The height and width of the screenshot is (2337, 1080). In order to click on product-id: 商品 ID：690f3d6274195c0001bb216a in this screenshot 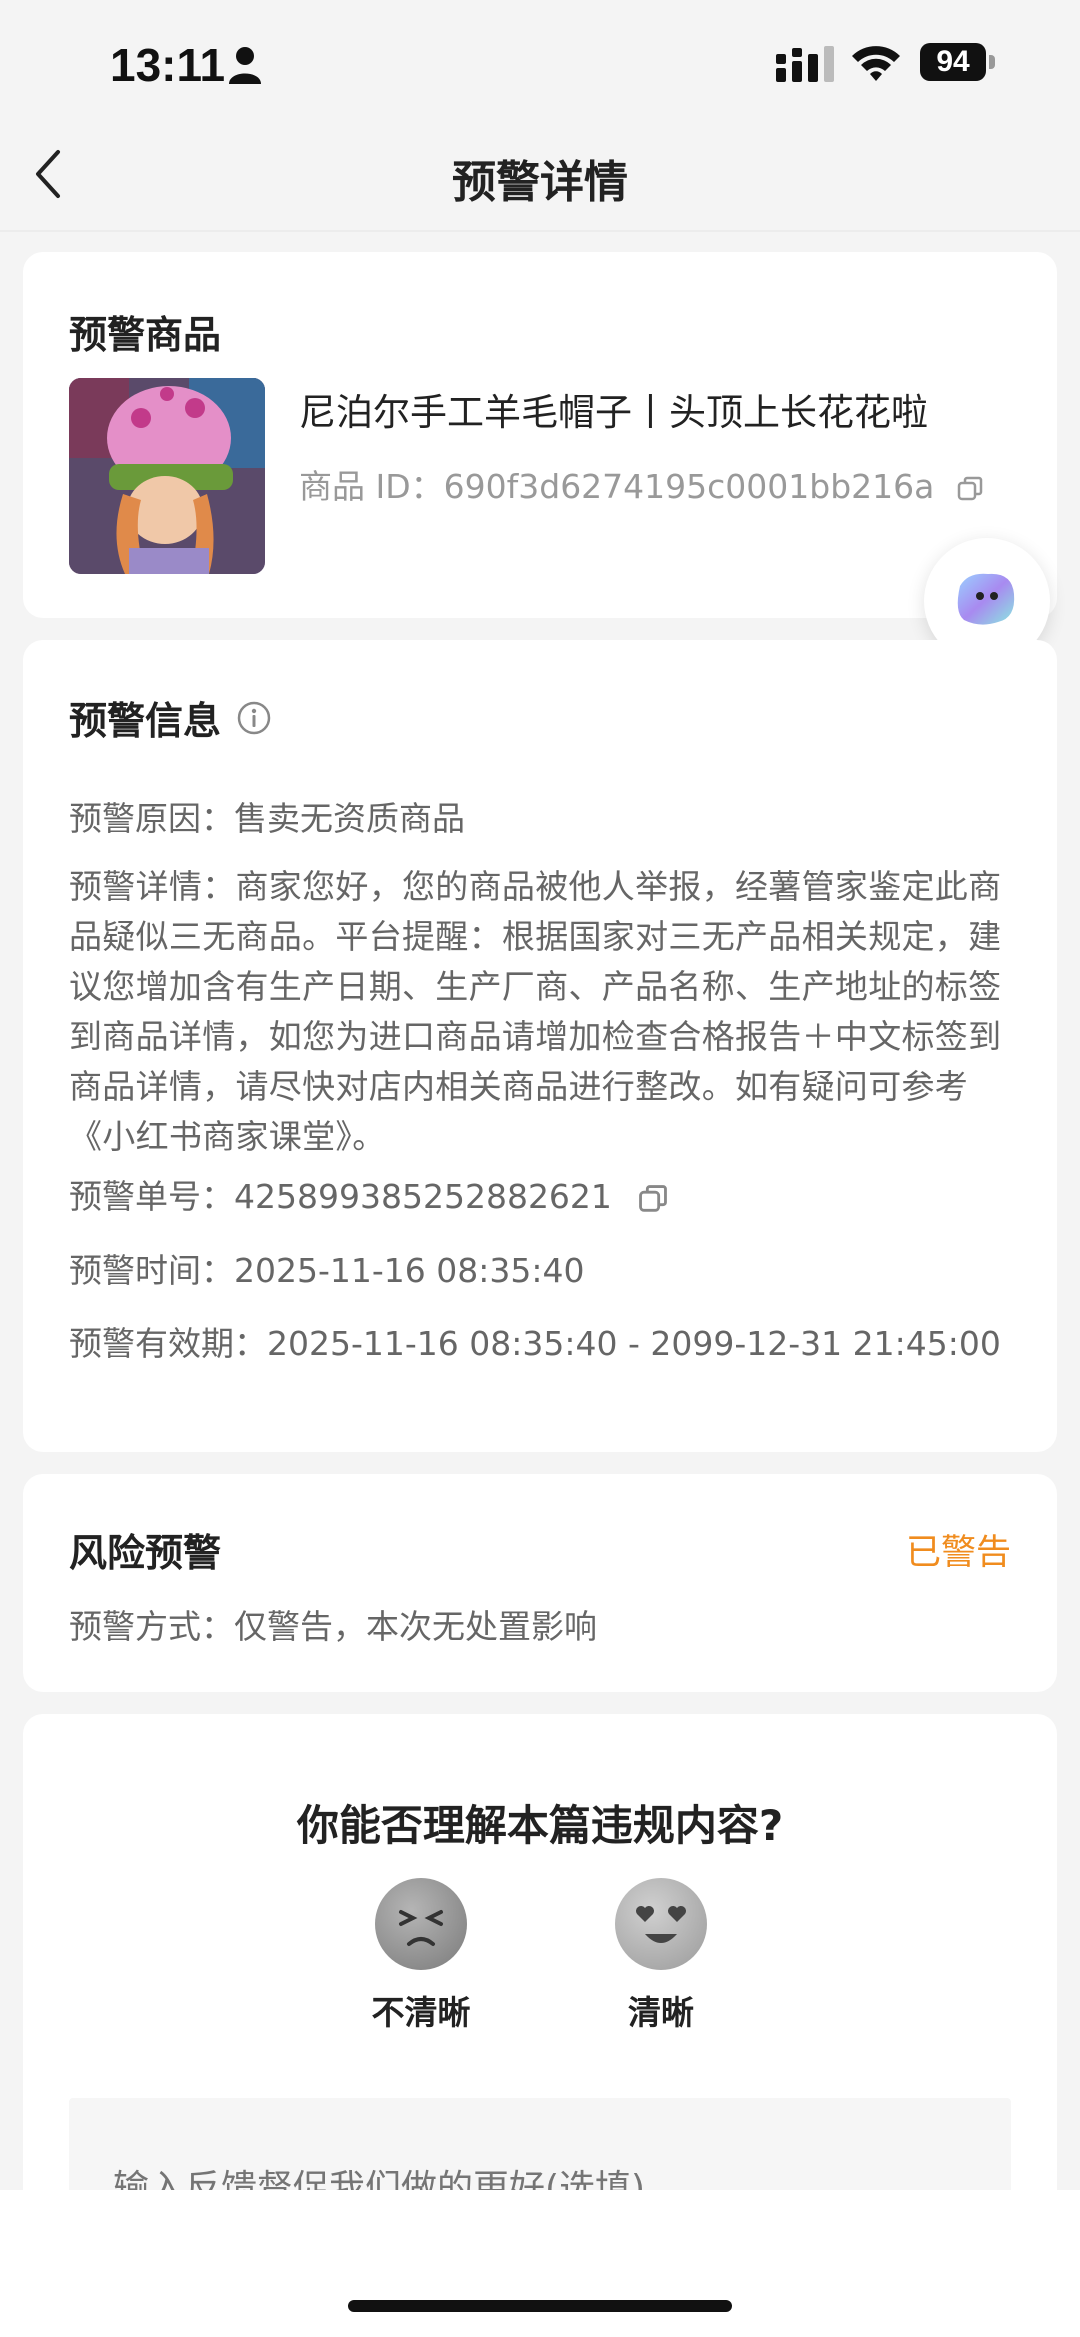, I will do `click(642, 484)`.